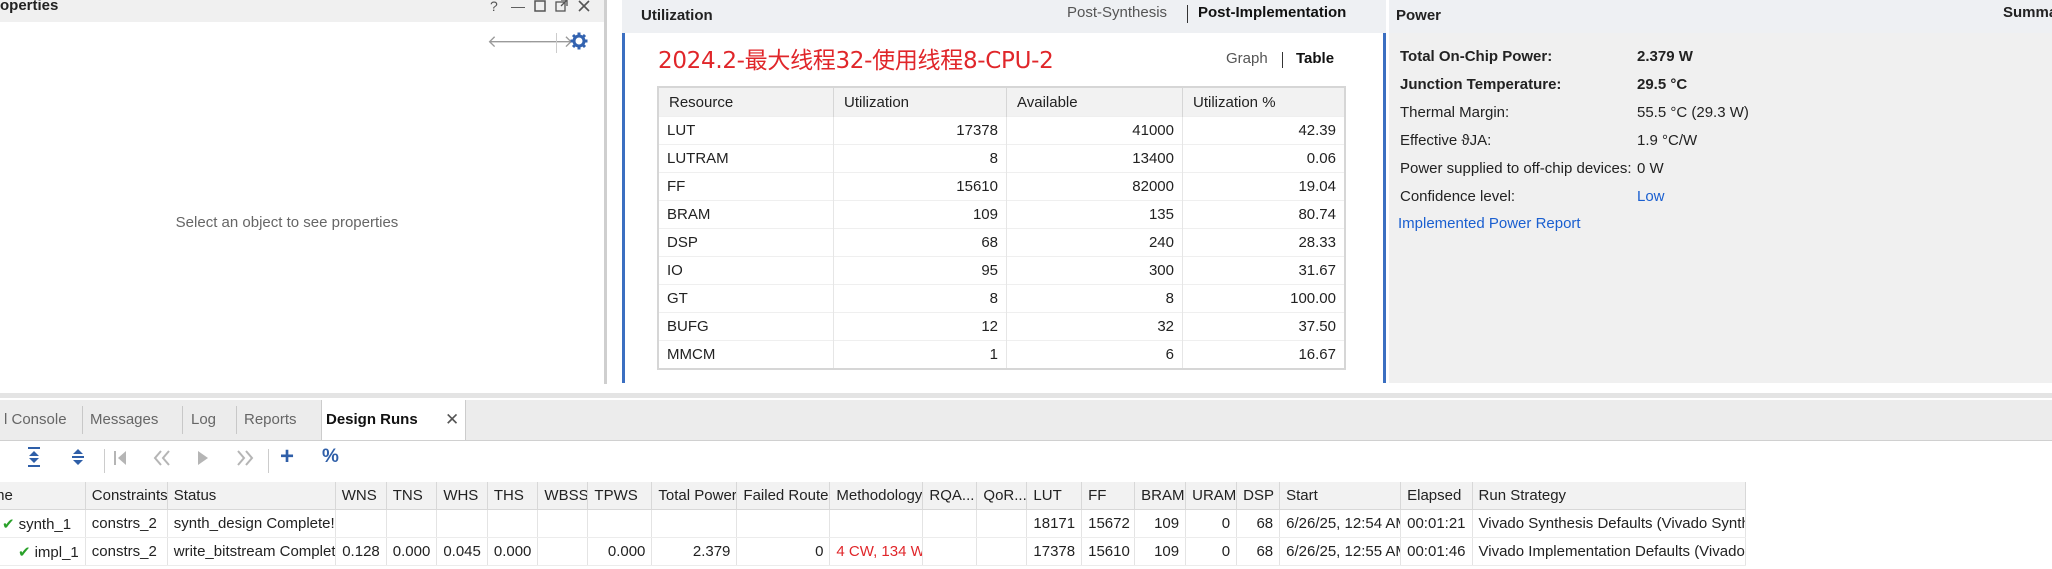 The height and width of the screenshot is (569, 2052). Describe the element at coordinates (1094, 158) in the screenshot. I see `available-cell: 13400` at that location.